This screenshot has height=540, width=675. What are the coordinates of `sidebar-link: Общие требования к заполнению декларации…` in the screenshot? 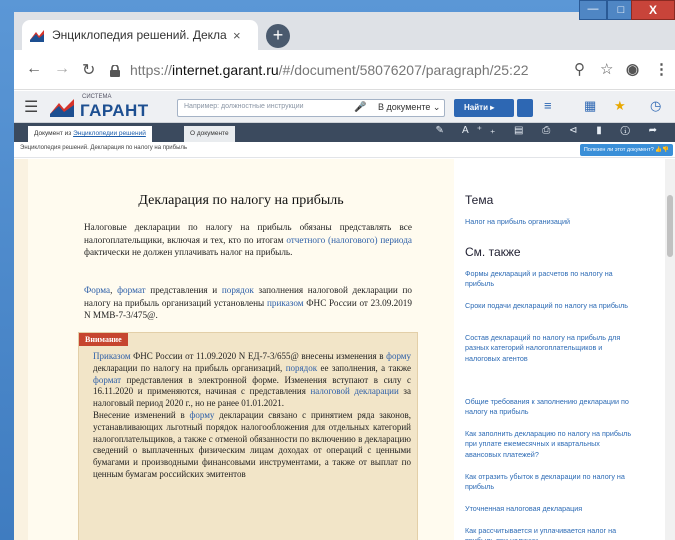 It's located at (550, 407).